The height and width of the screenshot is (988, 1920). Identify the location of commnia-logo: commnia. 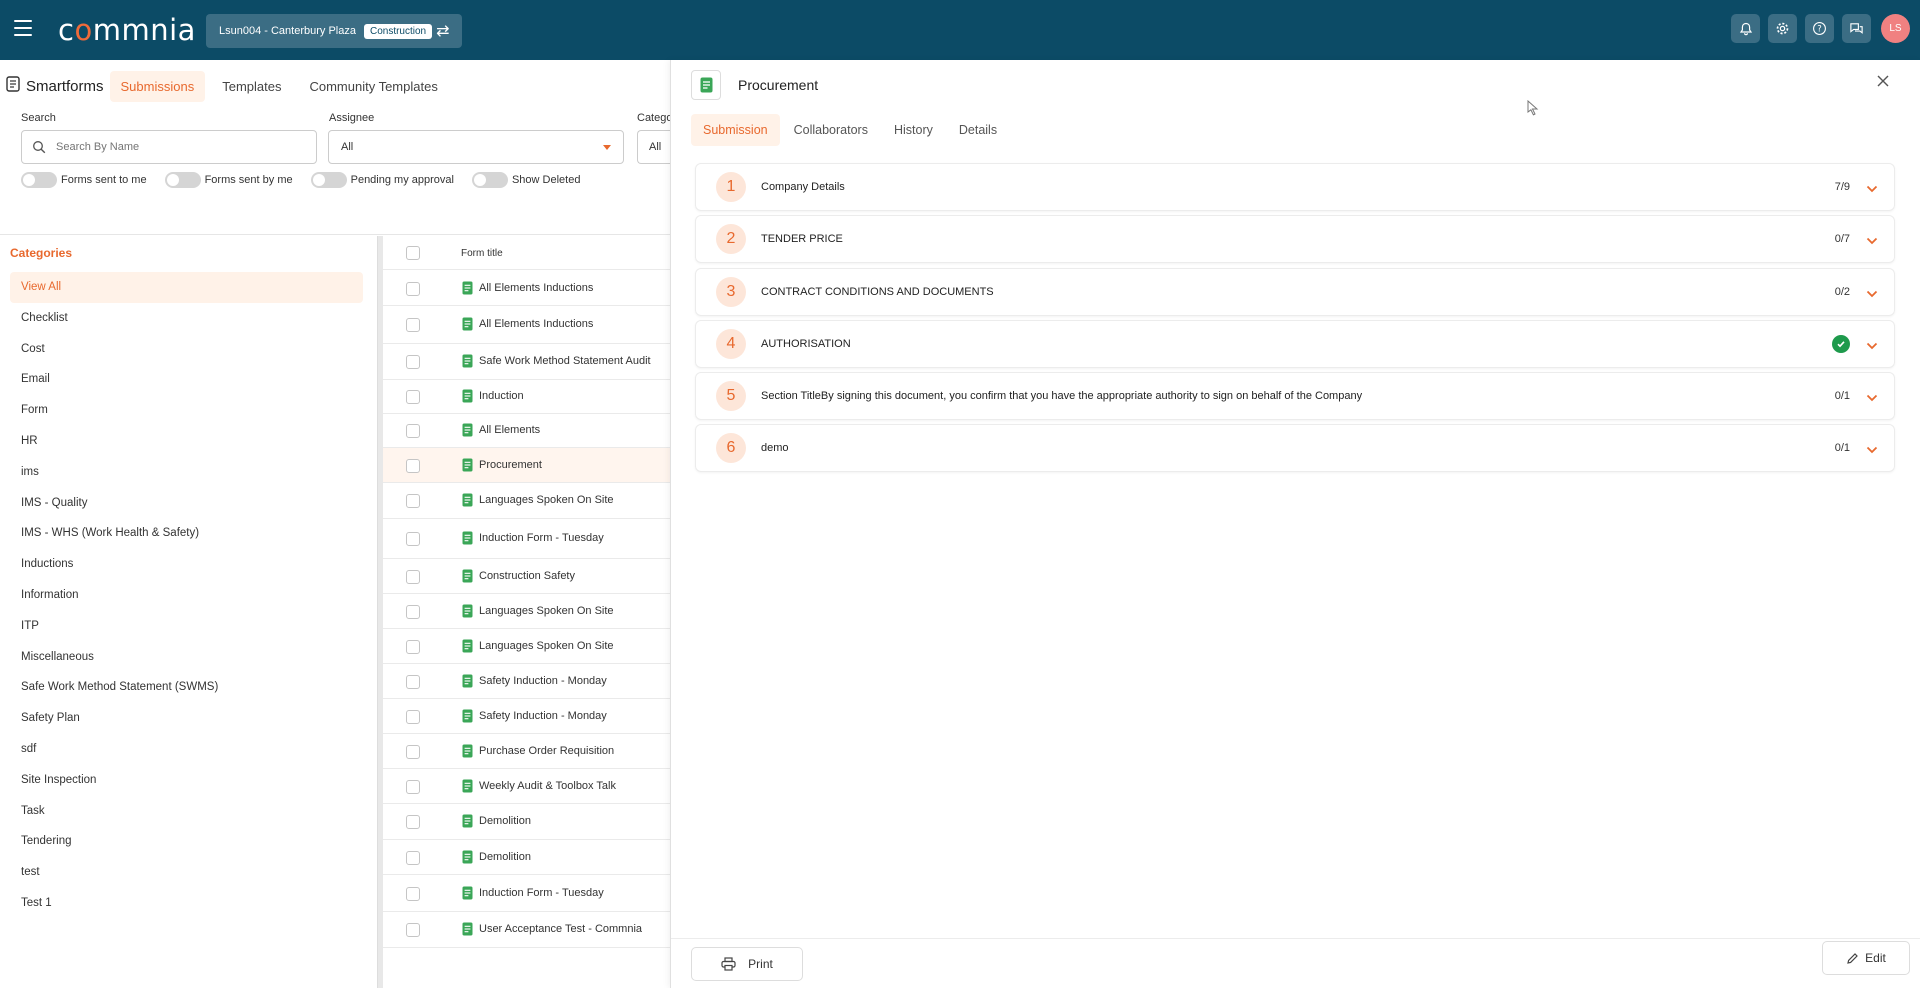
(127, 30).